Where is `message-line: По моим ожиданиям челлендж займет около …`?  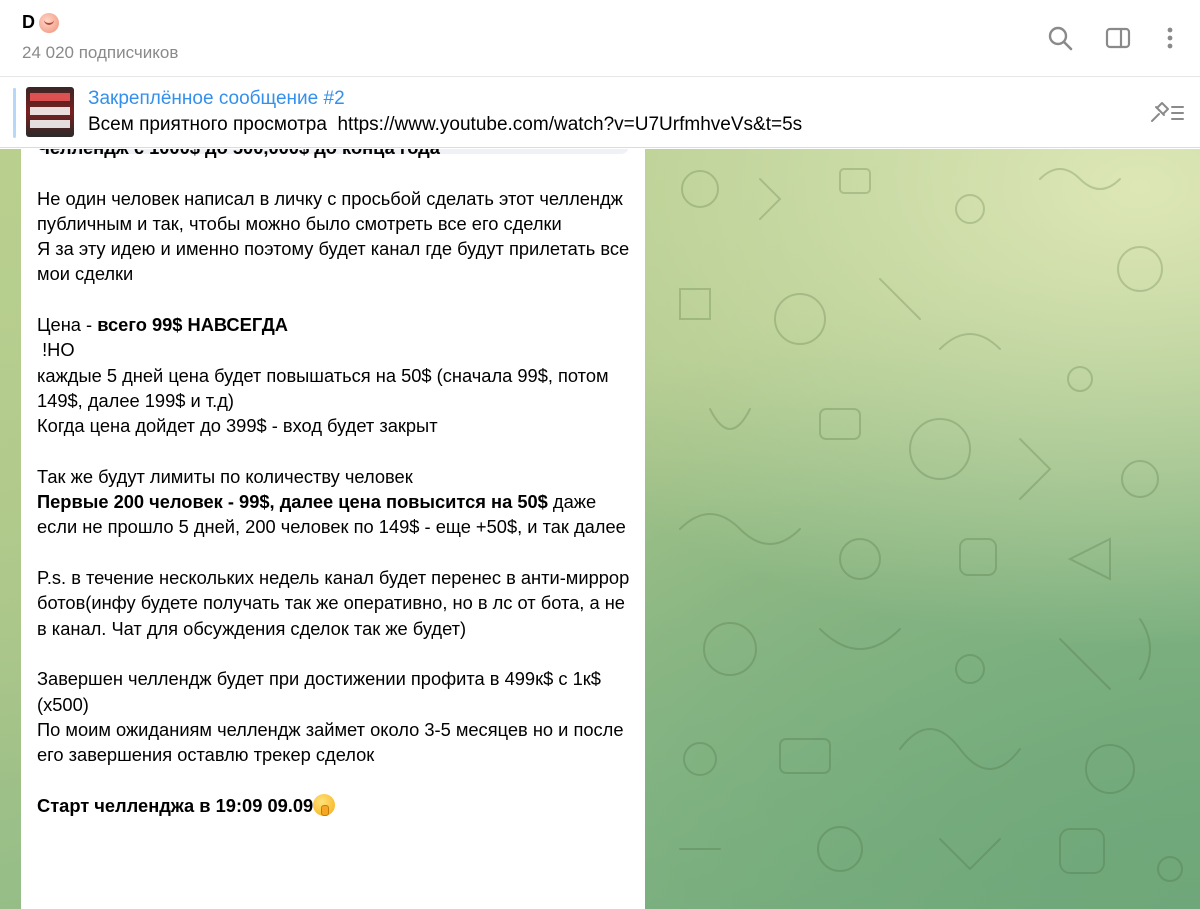
message-line: По моим ожиданиям челлендж займет около … is located at coordinates (333, 742).